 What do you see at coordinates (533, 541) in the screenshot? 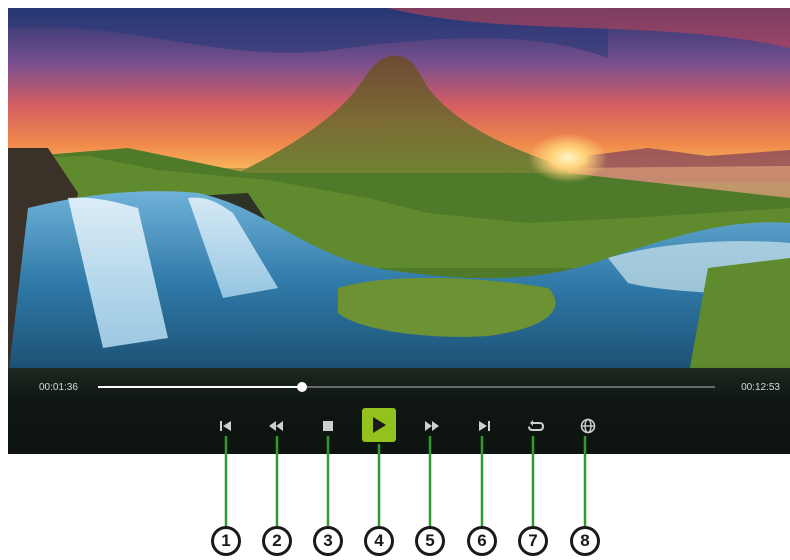
I see `callout-7: 7` at bounding box center [533, 541].